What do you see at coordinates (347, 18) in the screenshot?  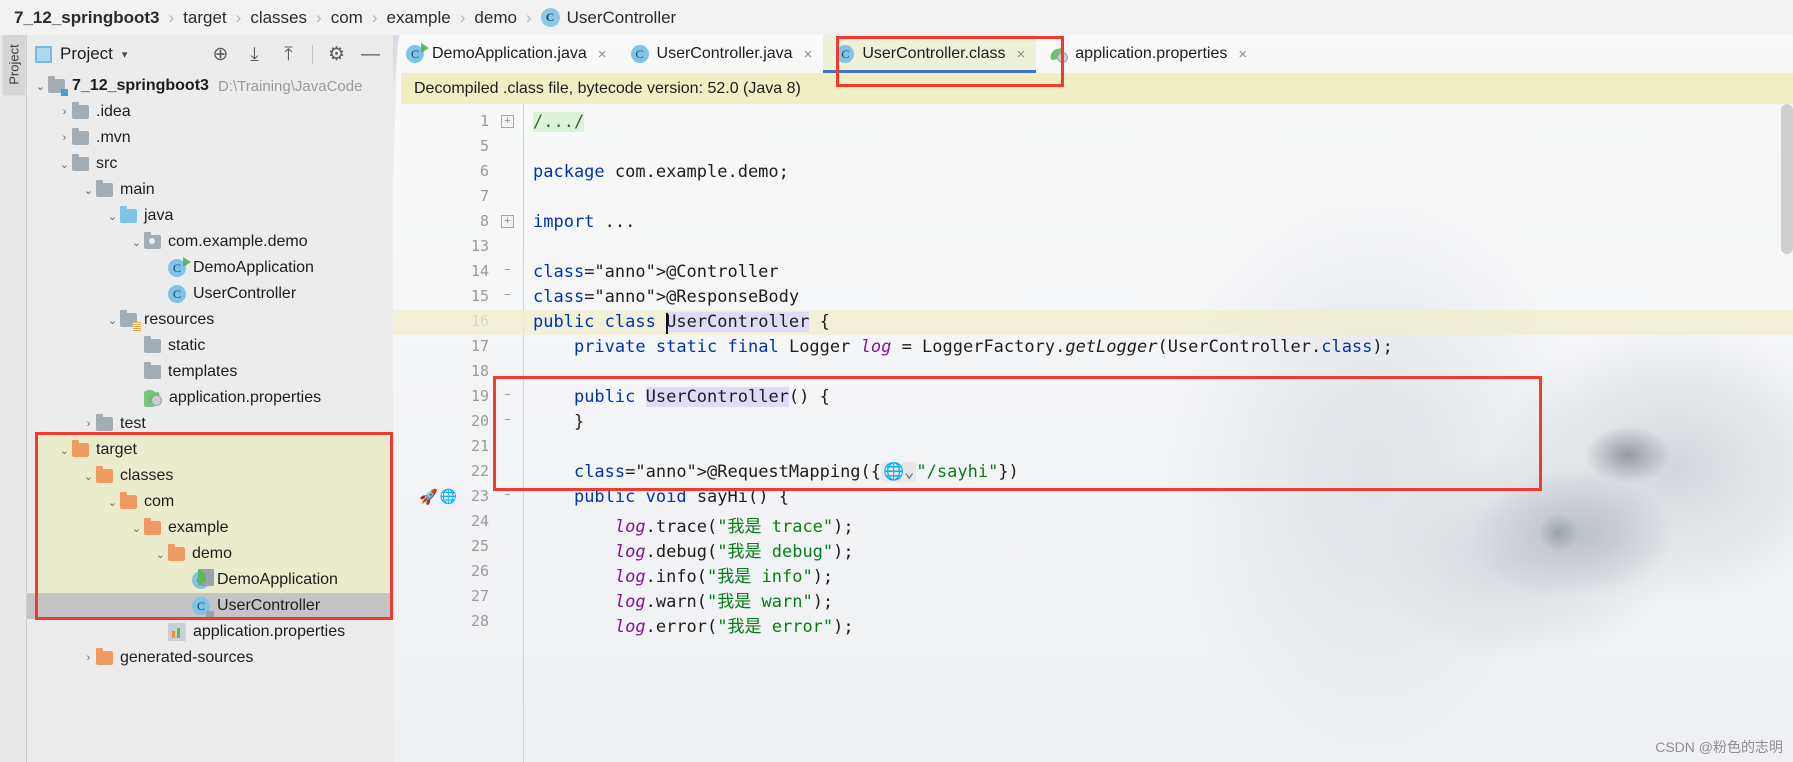 I see `breadcrumb-item-com: com` at bounding box center [347, 18].